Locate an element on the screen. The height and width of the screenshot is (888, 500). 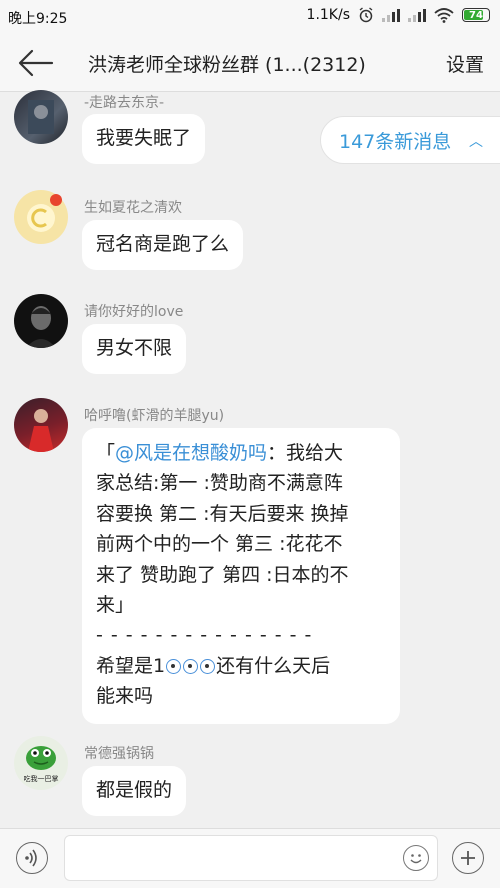
unread-dot is located at coordinates (56, 200).